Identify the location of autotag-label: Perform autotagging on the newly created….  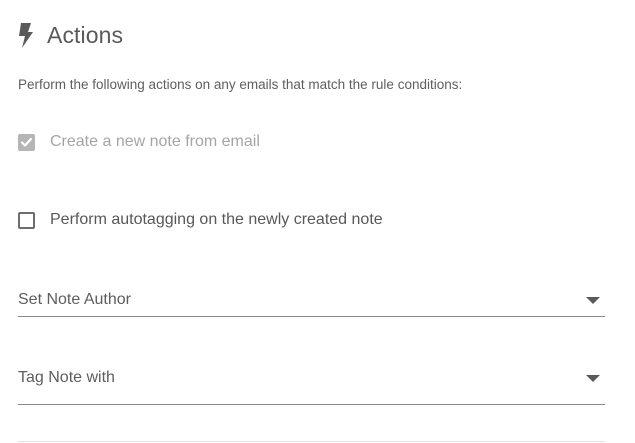
(216, 220).